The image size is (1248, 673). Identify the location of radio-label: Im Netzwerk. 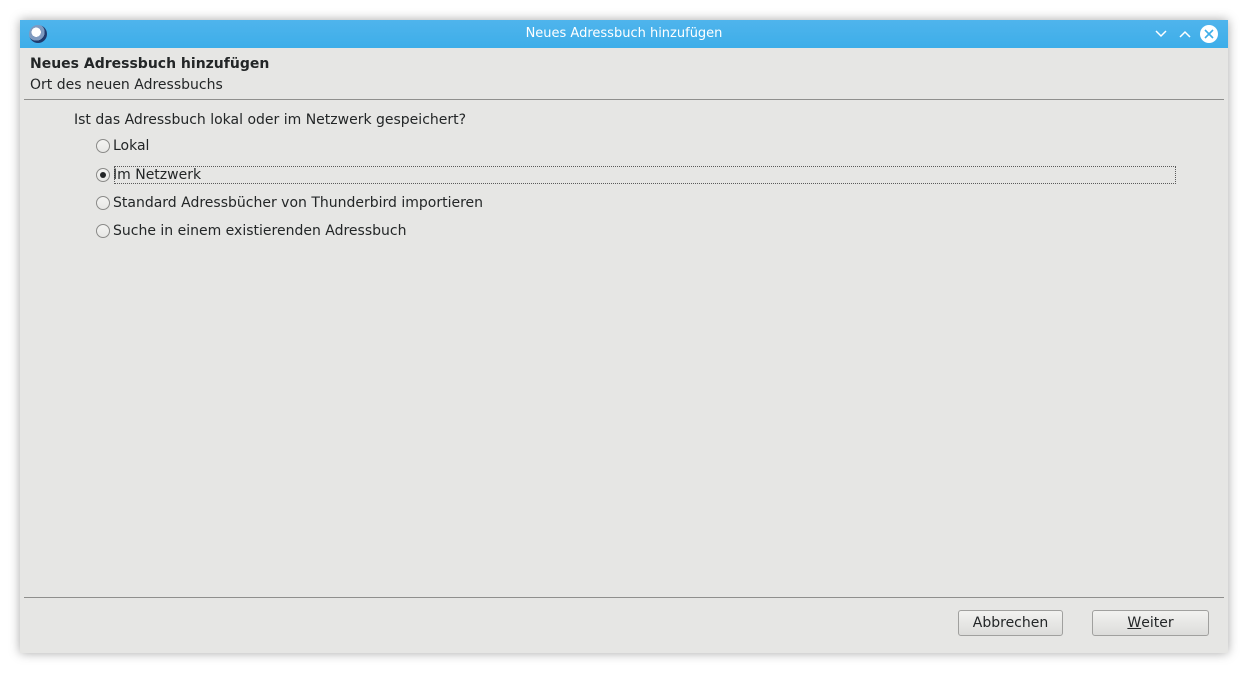
(157, 175).